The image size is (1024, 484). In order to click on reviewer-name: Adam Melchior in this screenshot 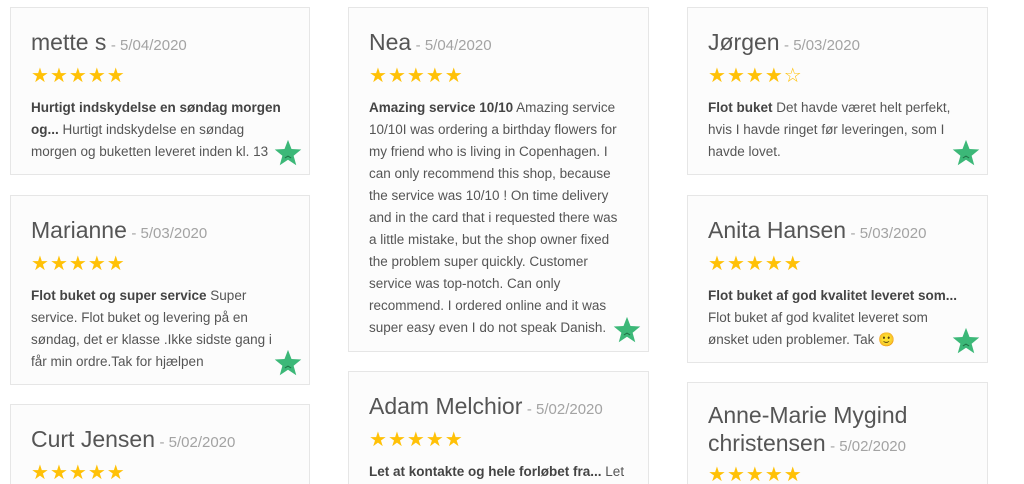, I will do `click(446, 406)`.